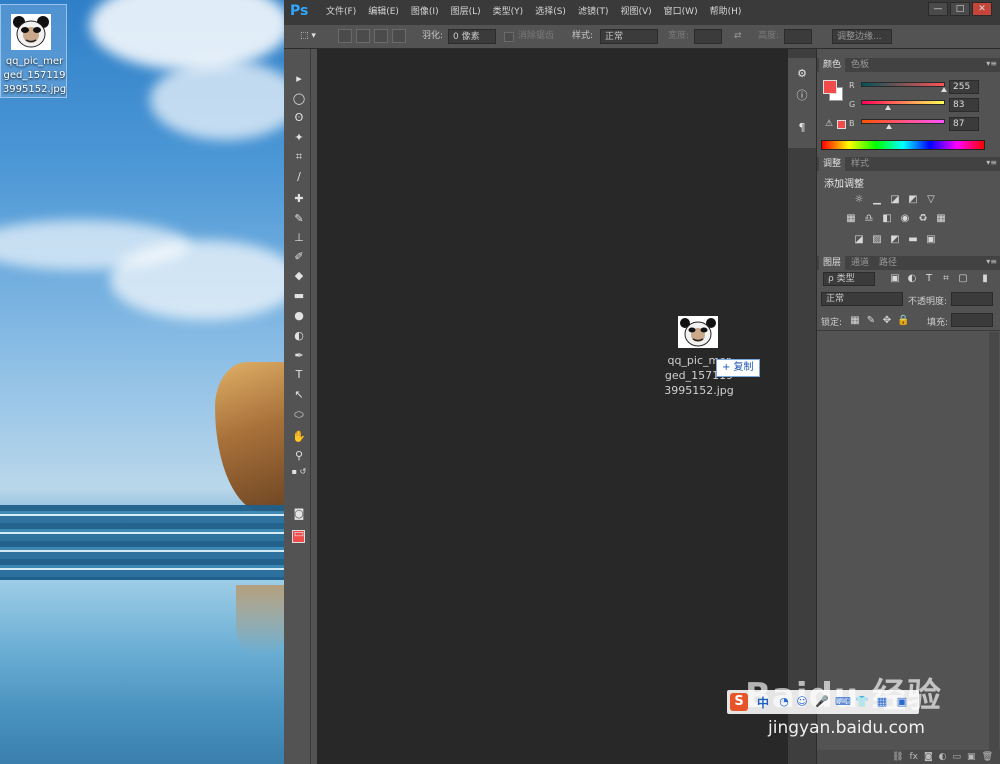 The image size is (1000, 764). I want to click on filter-smart-object-icon: ▢, so click(963, 279).